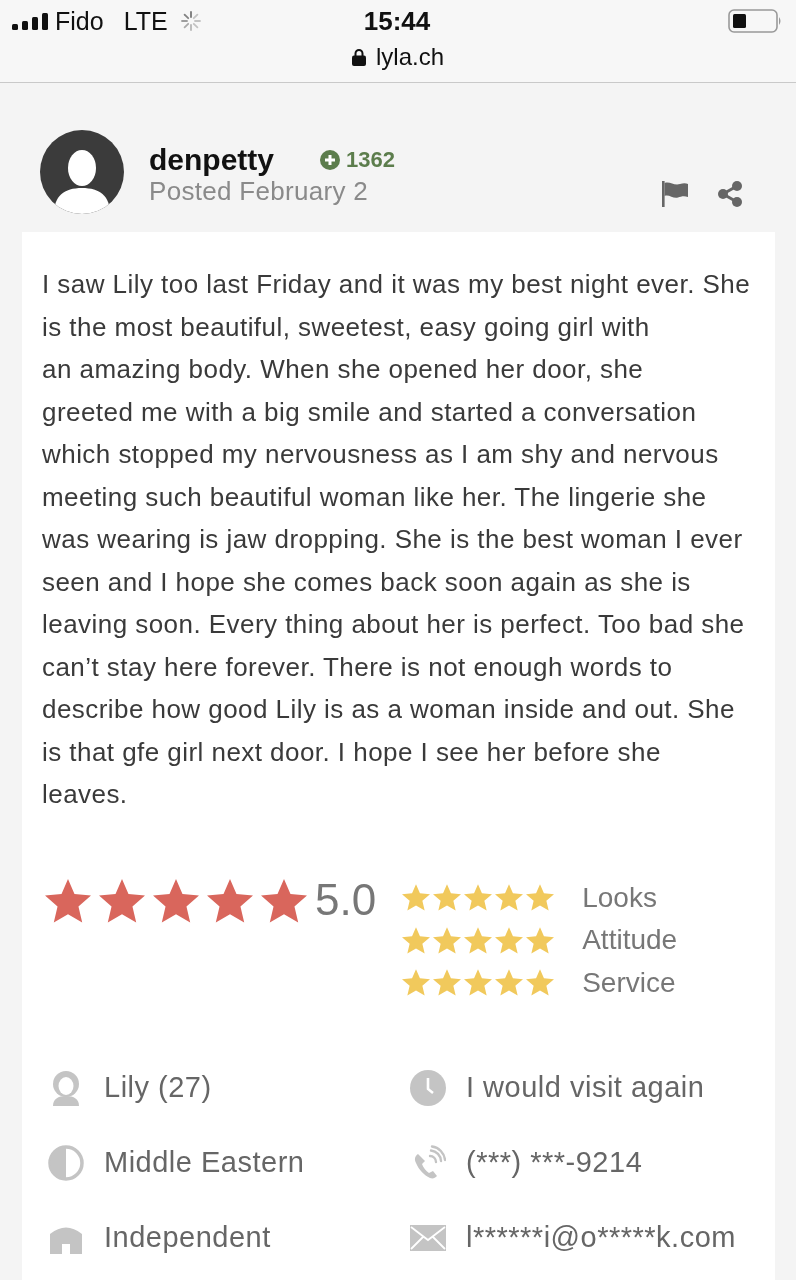  I want to click on post-date: Posted February 2, so click(259, 191).